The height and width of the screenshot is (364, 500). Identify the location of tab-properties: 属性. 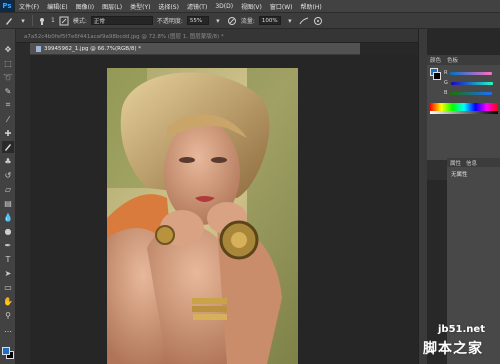
(455, 163).